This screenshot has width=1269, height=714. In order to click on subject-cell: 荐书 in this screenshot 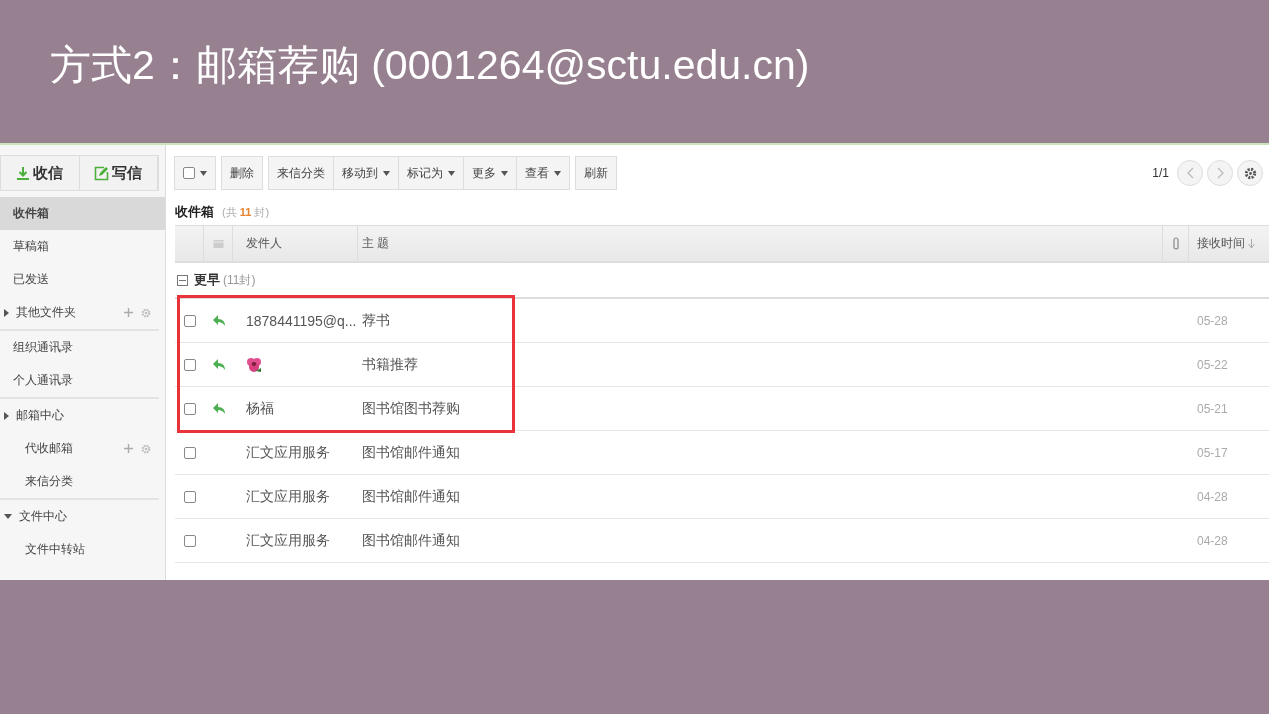, I will do `click(376, 320)`.